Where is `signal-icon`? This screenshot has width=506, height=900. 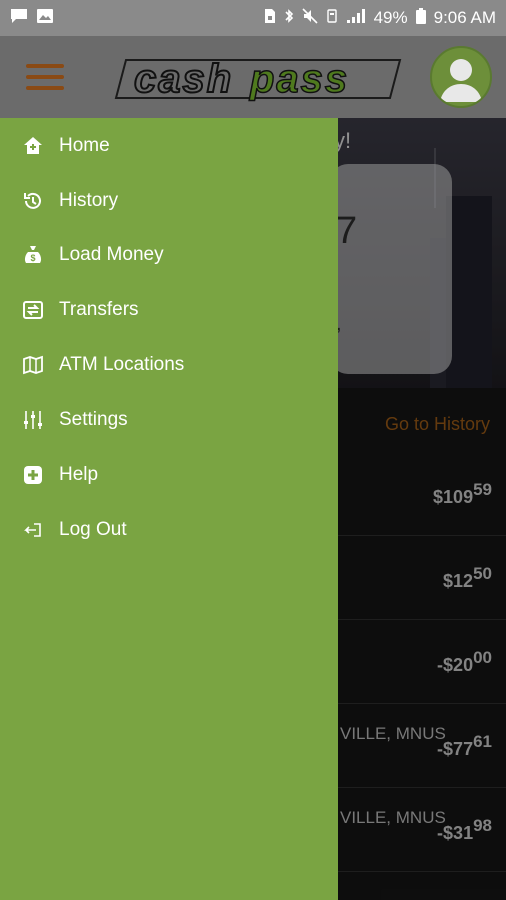
signal-icon is located at coordinates (356, 18).